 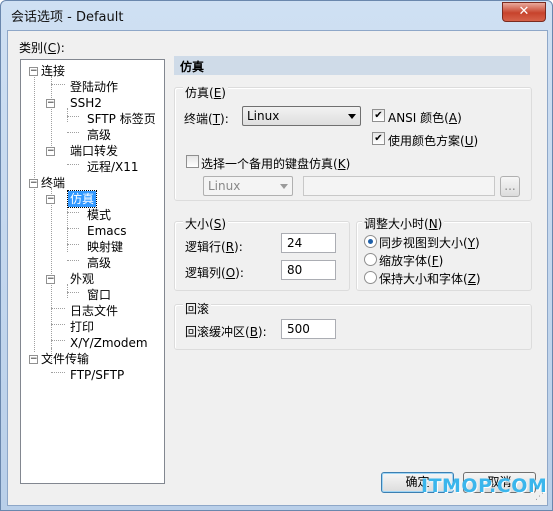 What do you see at coordinates (524, 12) in the screenshot?
I see `close-button: ✕` at bounding box center [524, 12].